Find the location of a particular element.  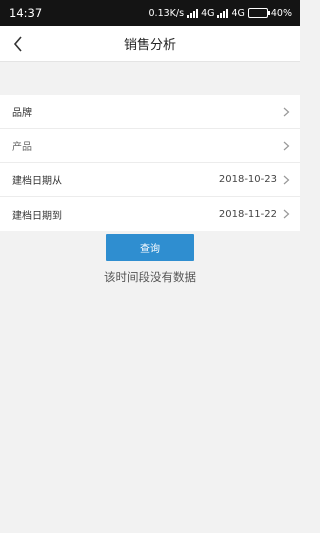

filter-value: 2018-11-22 is located at coordinates (247, 214).